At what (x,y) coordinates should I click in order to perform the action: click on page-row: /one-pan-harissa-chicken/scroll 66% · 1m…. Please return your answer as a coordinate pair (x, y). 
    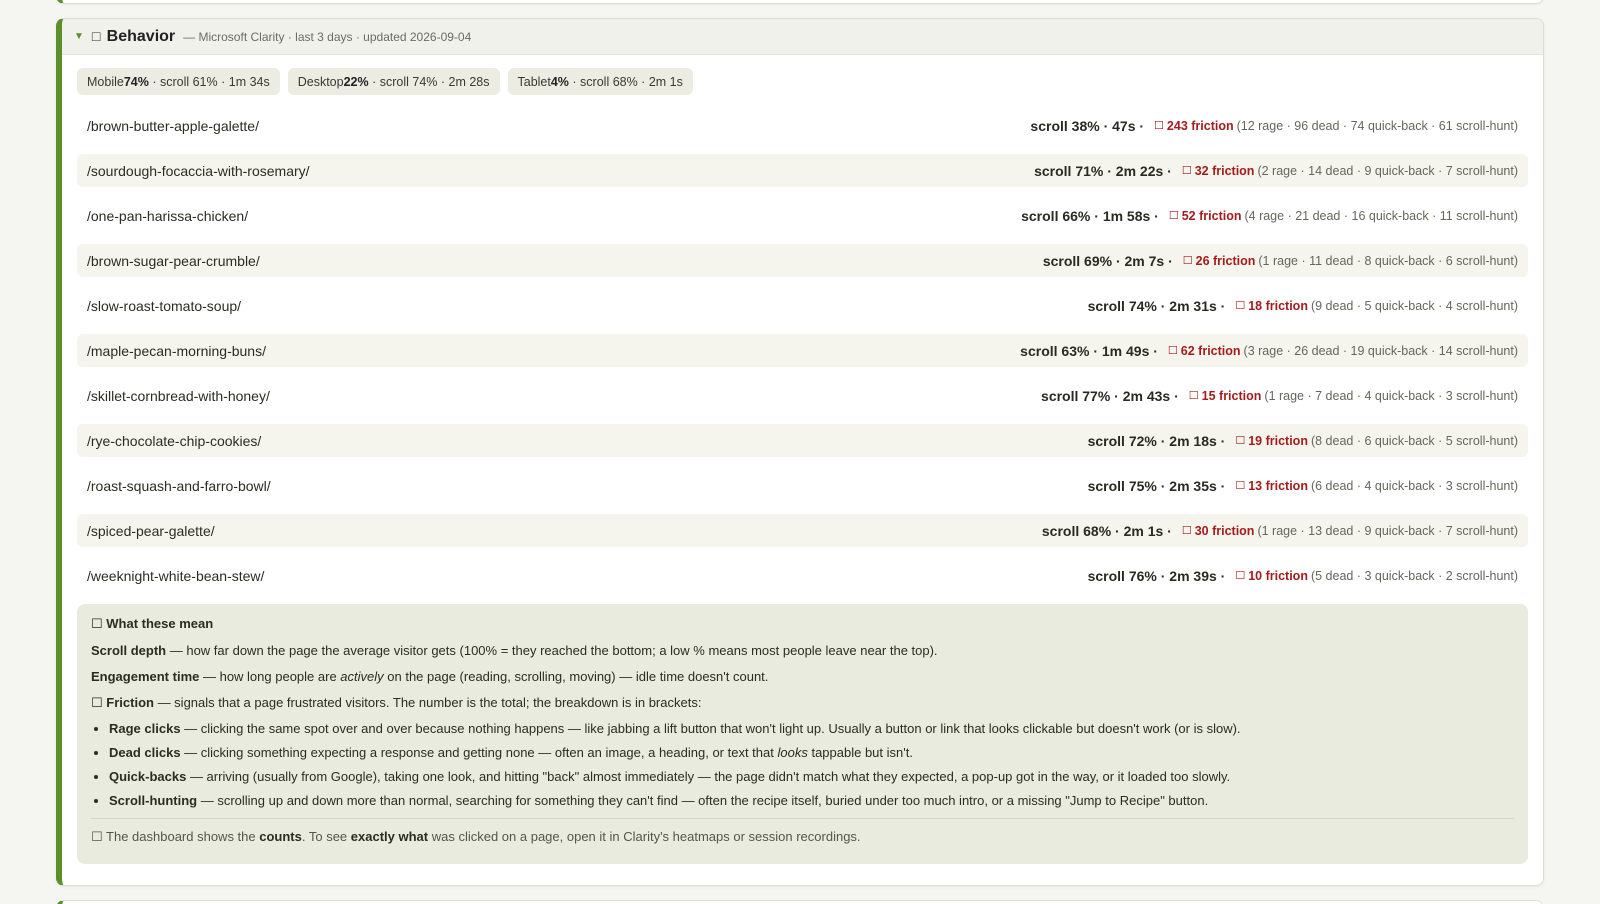
    Looking at the image, I should click on (802, 215).